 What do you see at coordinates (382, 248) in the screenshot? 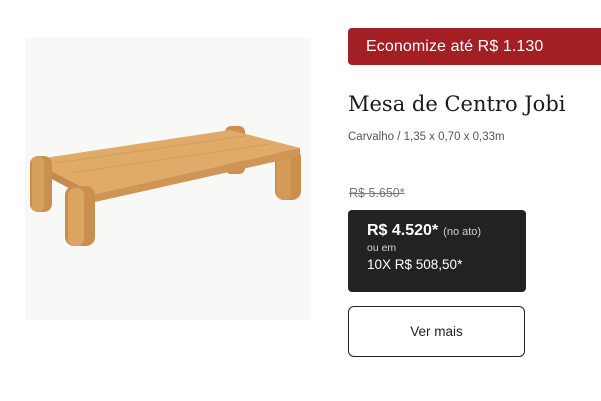
I see `installment-prefix: ou em` at bounding box center [382, 248].